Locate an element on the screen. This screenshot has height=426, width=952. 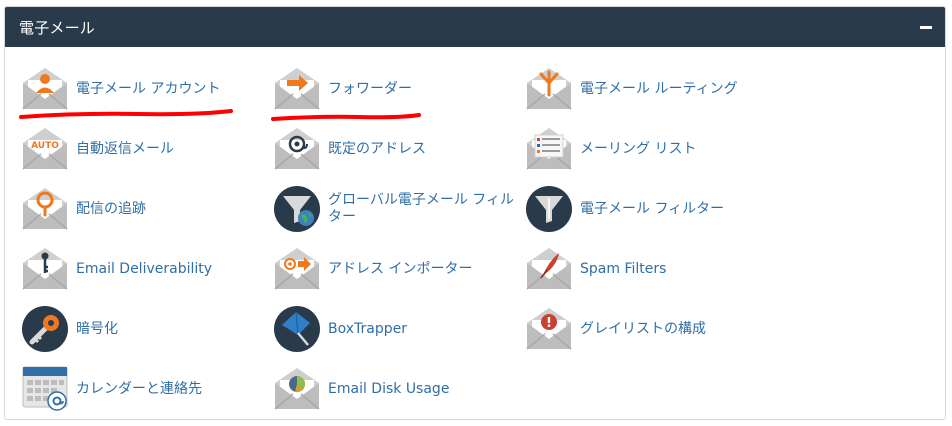
default-address-link: 既定のアドレス is located at coordinates (396, 149).